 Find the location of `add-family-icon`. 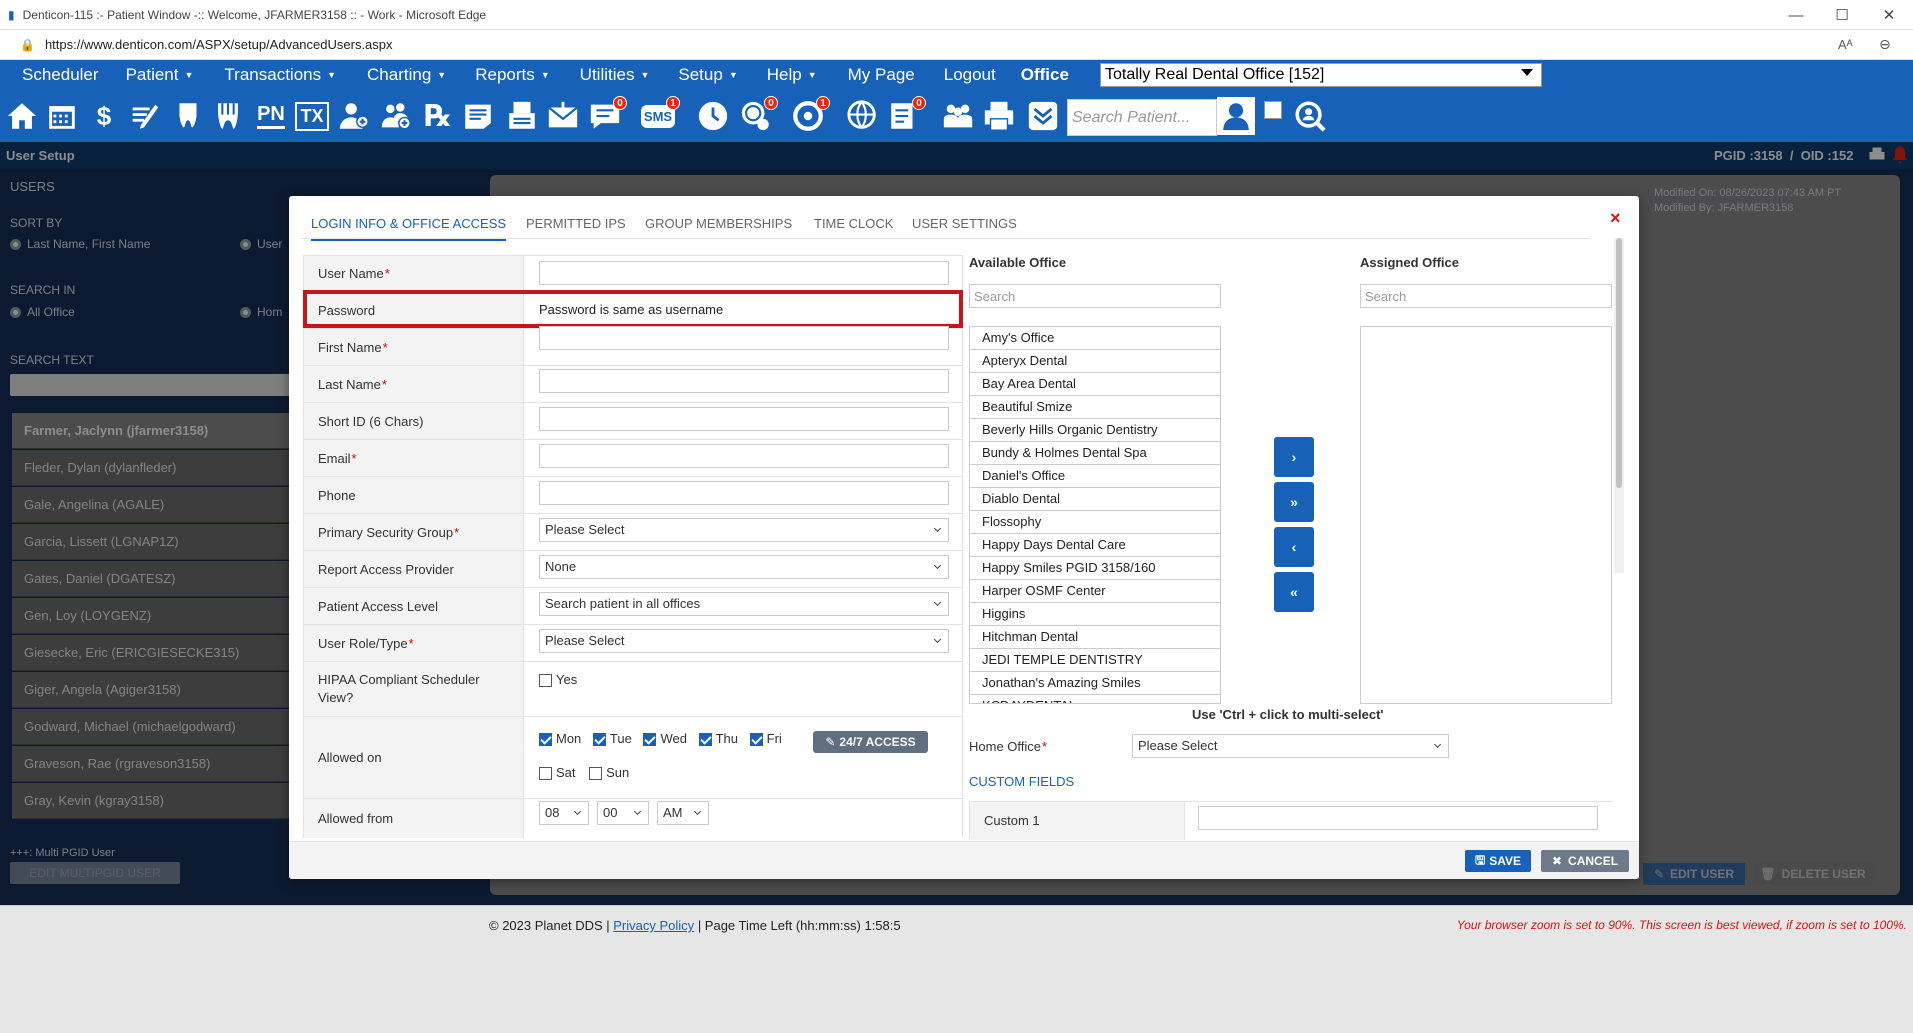

add-family-icon is located at coordinates (396, 116).